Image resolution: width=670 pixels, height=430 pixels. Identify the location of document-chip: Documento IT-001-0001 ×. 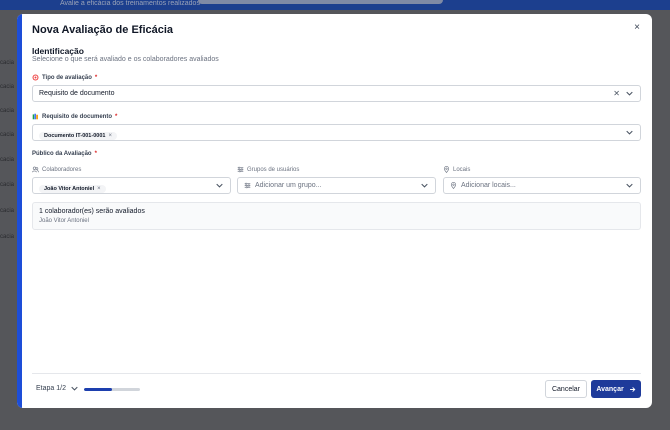
(78, 135).